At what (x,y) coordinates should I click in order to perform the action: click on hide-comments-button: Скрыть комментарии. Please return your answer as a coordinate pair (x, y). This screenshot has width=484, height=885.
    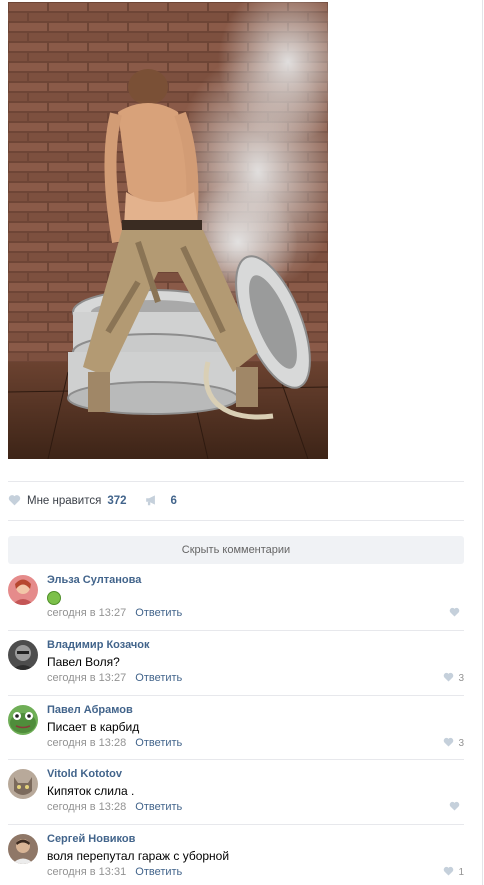
    Looking at the image, I should click on (236, 550).